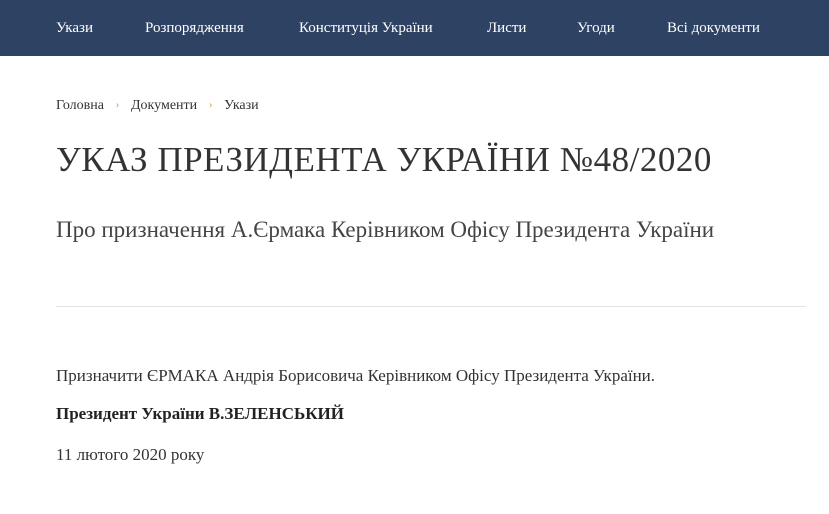  Describe the element at coordinates (80, 105) in the screenshot. I see `breadcrumb-home: Головна` at that location.